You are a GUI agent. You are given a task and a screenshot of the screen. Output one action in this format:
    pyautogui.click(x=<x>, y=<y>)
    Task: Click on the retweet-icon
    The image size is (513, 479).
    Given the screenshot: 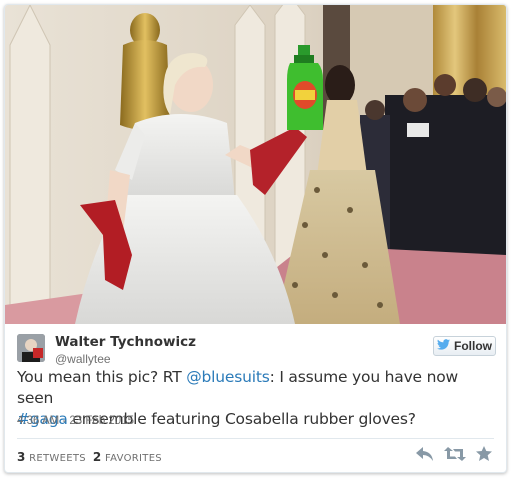 What is the action you would take?
    pyautogui.click(x=455, y=453)
    